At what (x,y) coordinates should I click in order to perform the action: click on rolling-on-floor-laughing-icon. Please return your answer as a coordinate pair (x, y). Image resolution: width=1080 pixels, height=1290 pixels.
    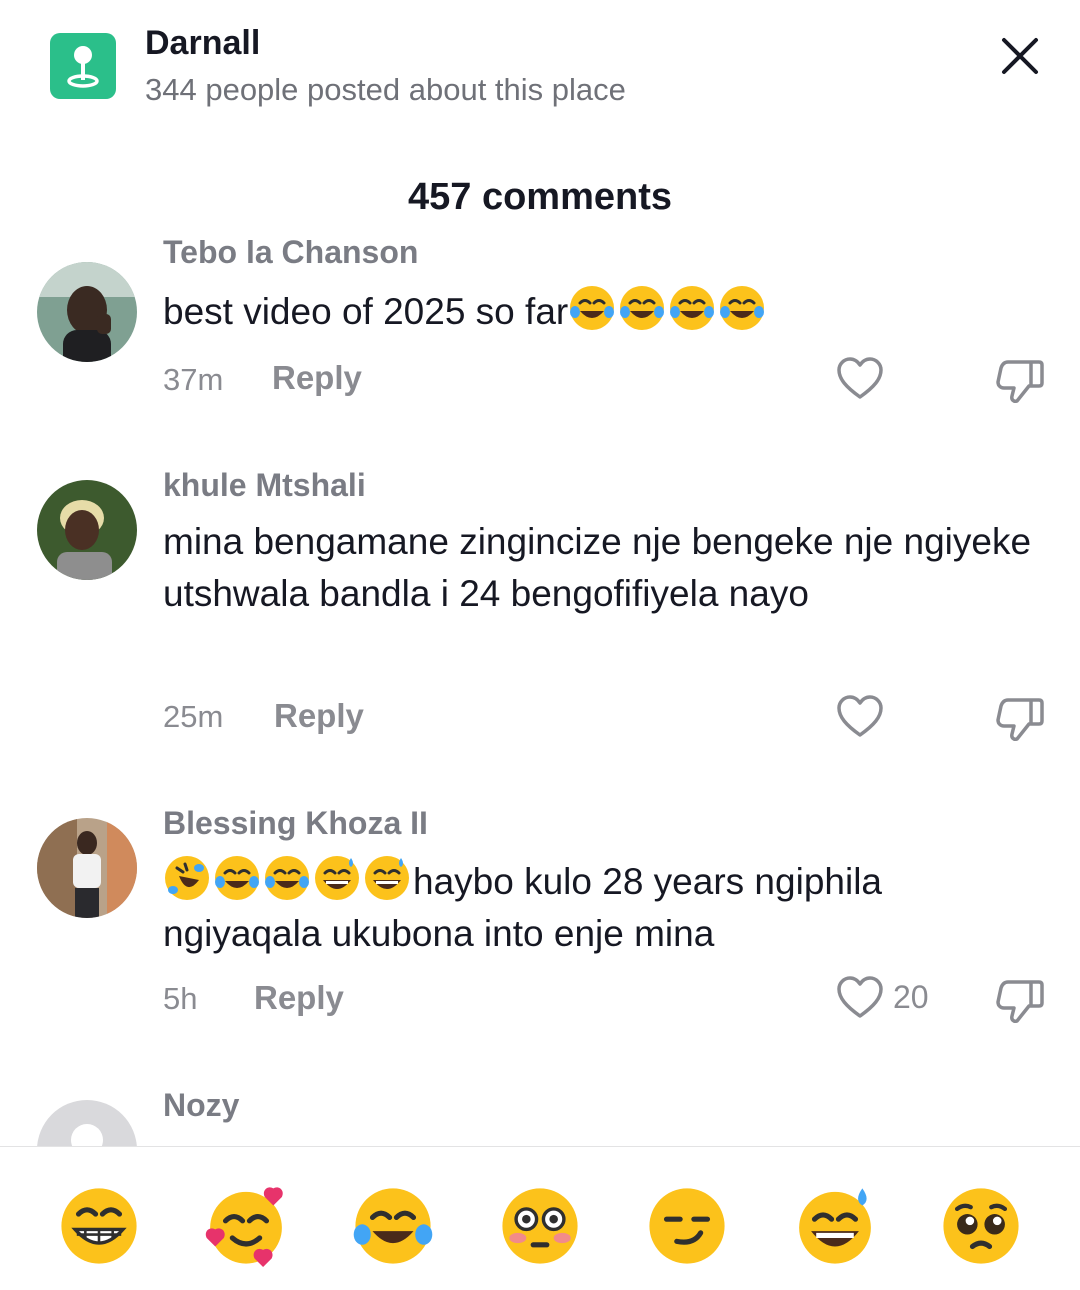
    Looking at the image, I should click on (187, 878).